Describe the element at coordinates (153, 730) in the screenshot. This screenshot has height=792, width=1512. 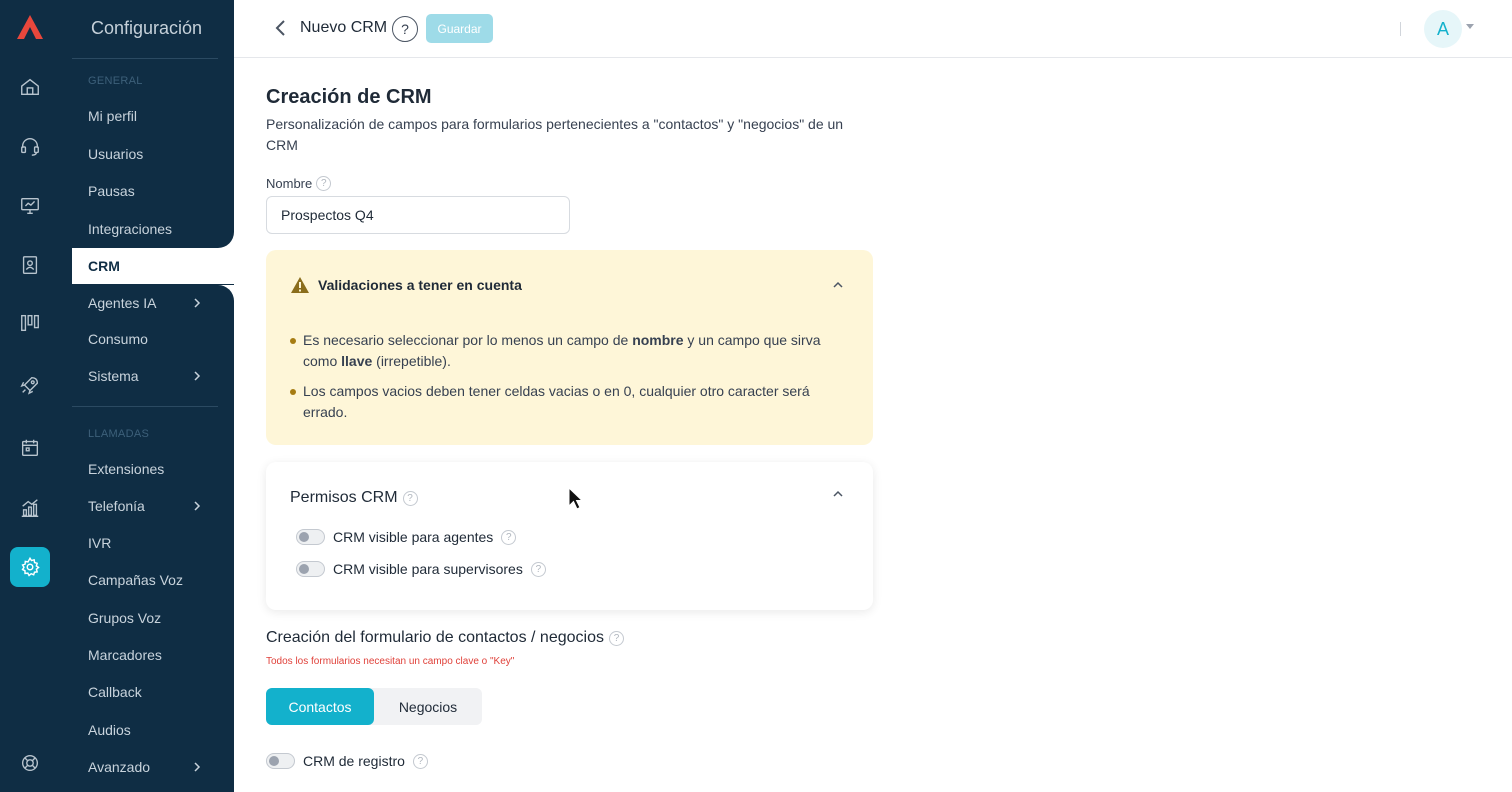
I see `nav-item-audios: Audios` at that location.